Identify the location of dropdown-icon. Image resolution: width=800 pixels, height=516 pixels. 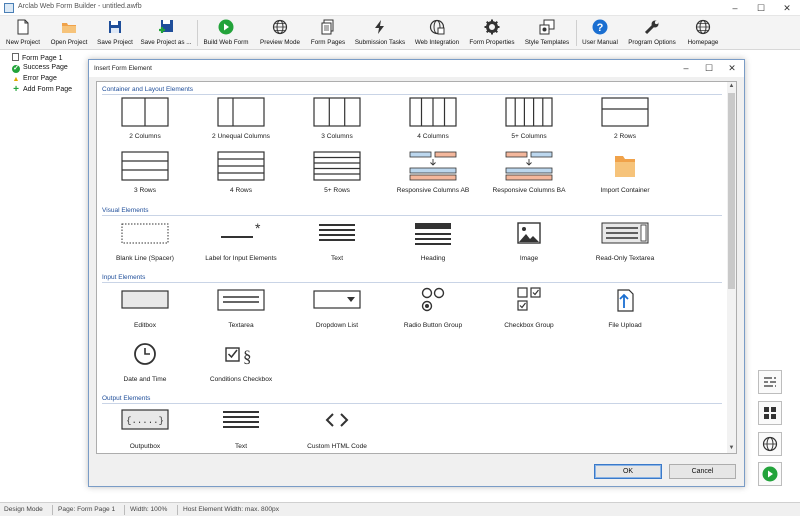
(337, 299).